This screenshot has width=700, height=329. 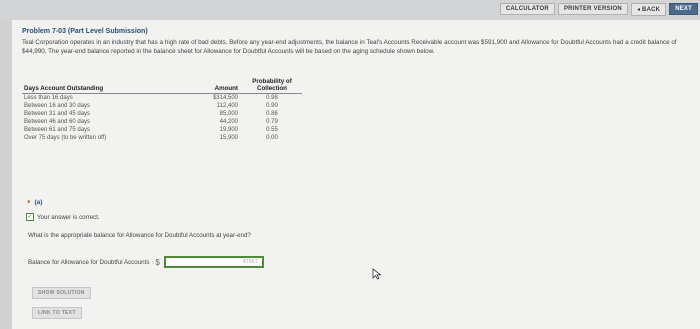 I want to click on currency-symbol: $, so click(x=157, y=262).